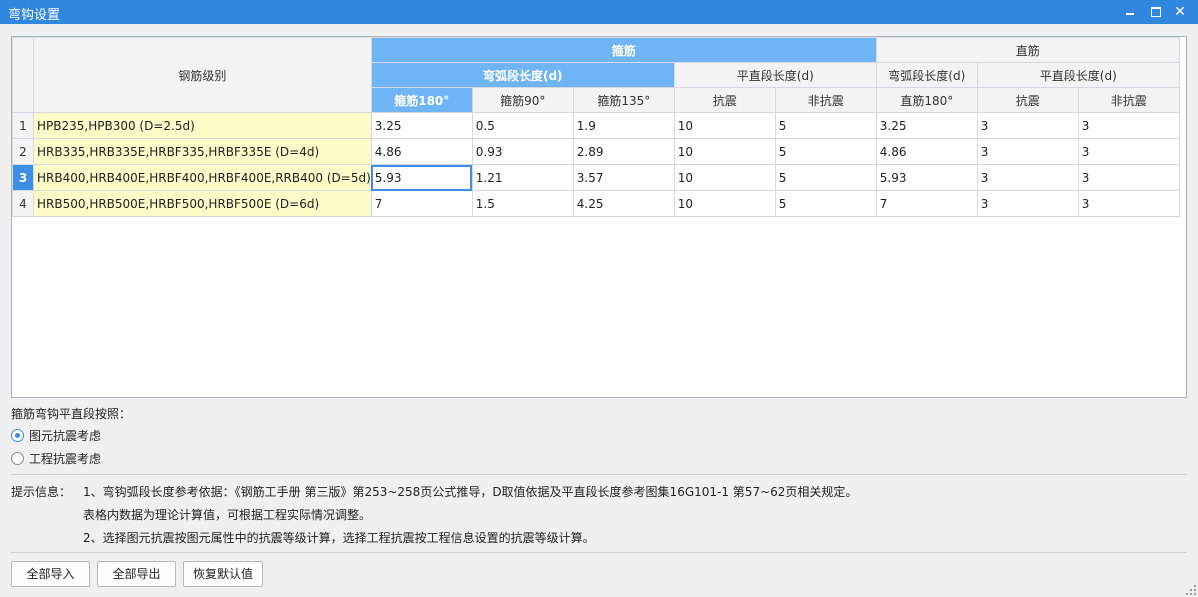 The image size is (1198, 597). What do you see at coordinates (227, 515) in the screenshot?
I see `hint-line: 表格内数据为理论计算值，可根据工程实际情况调整。` at bounding box center [227, 515].